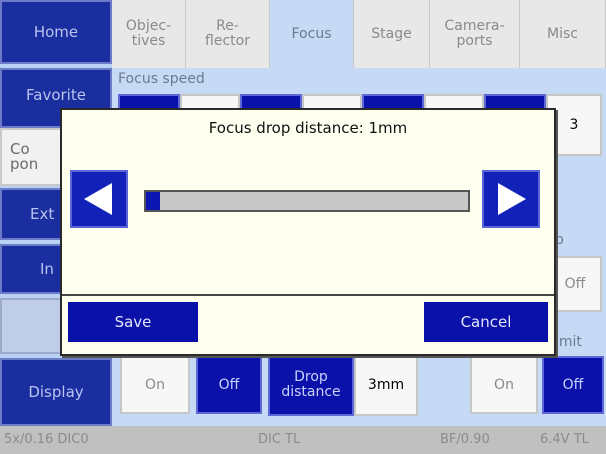 The width and height of the screenshot is (606, 454). I want to click on cancel-button: Cancel, so click(486, 322).